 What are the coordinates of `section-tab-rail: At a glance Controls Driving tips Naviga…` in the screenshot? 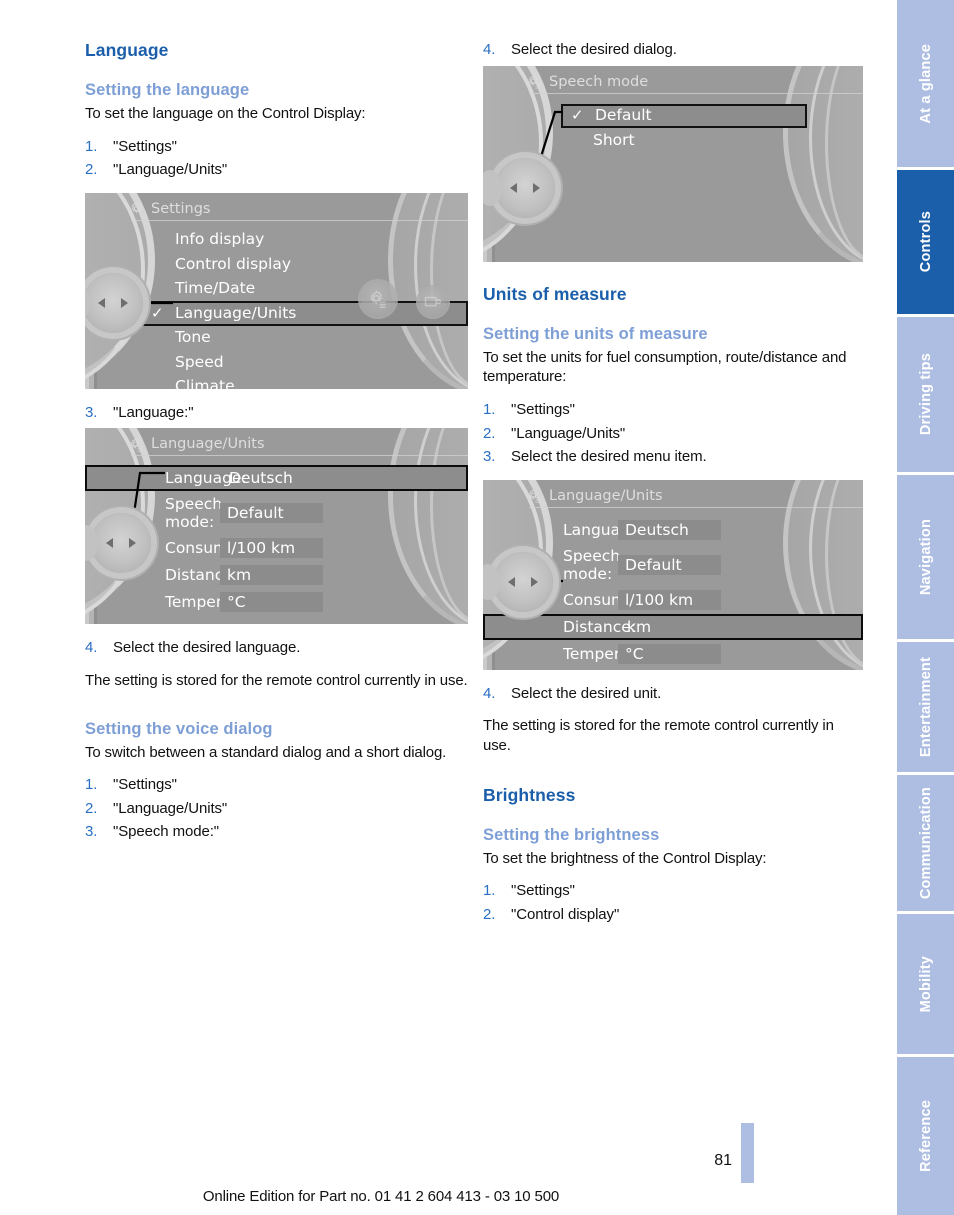 It's located at (925, 607).